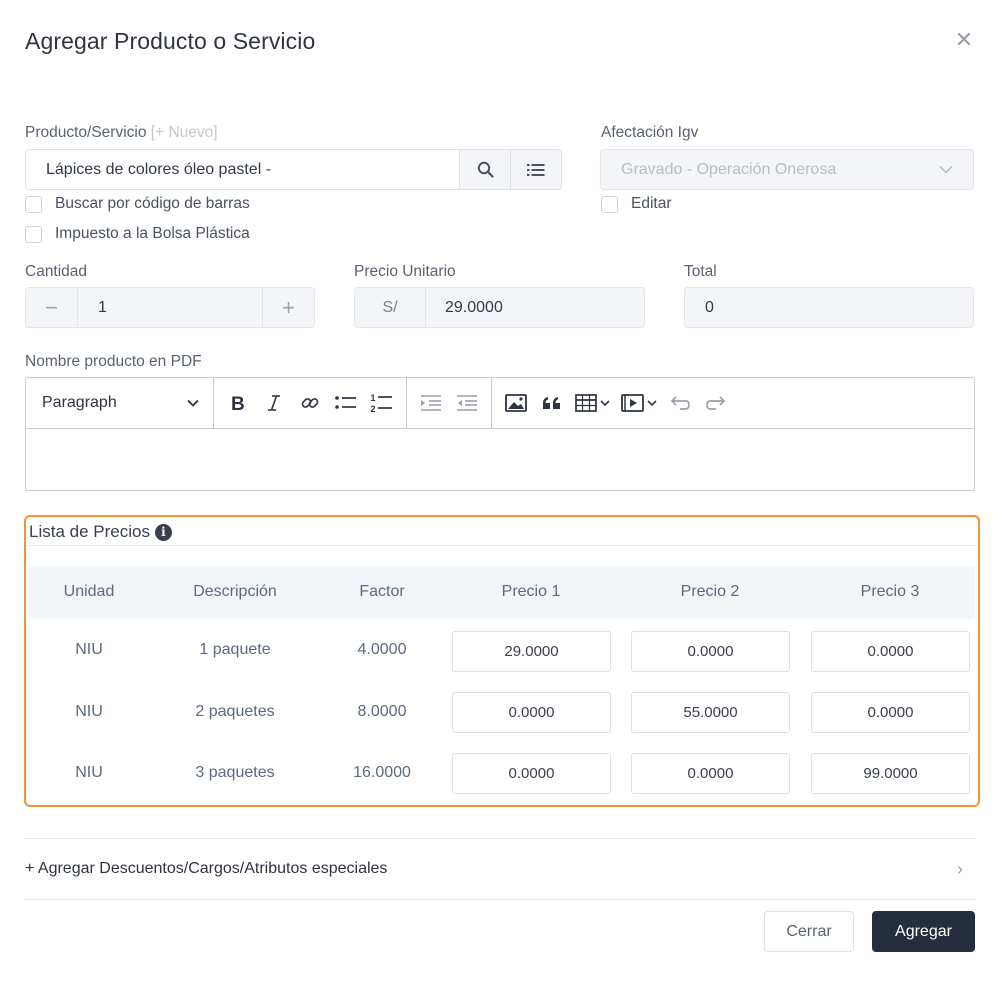 Image resolution: width=1000 pixels, height=1000 pixels. Describe the element at coordinates (235, 649) in the screenshot. I see `row-1-description: 1 paquete` at that location.